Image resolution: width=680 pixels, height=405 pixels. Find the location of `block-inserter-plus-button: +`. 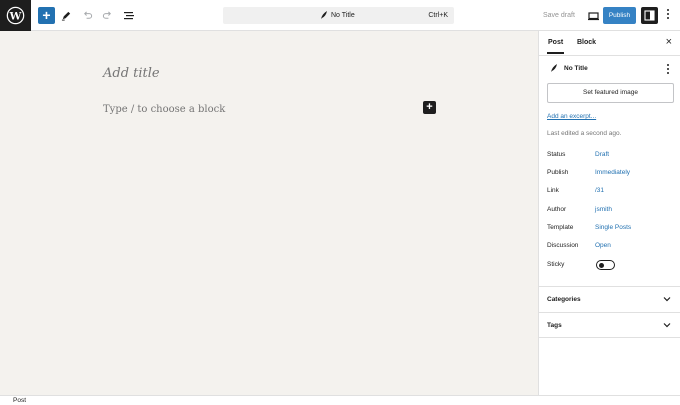

block-inserter-plus-button: + is located at coordinates (429, 107).